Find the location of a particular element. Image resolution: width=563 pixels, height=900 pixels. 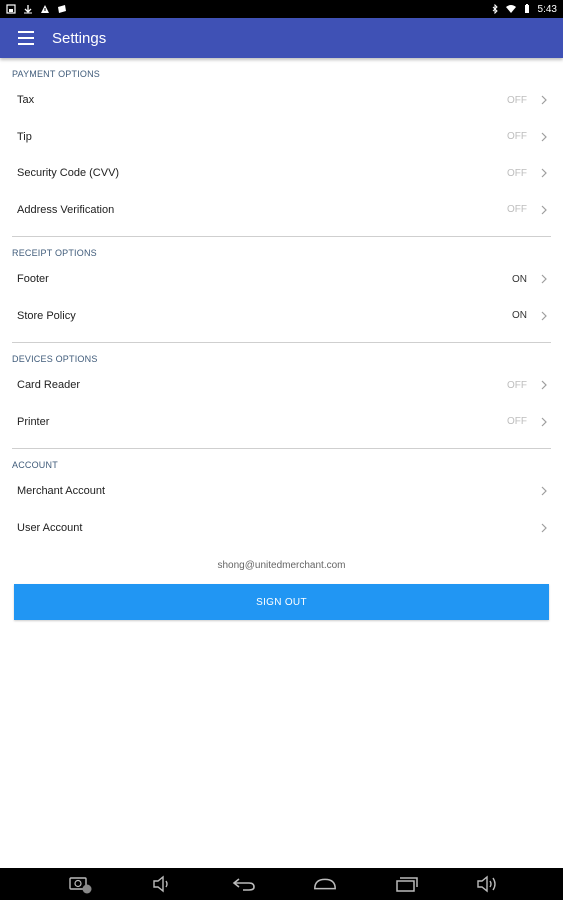

setting-label: Footer is located at coordinates (33, 279).